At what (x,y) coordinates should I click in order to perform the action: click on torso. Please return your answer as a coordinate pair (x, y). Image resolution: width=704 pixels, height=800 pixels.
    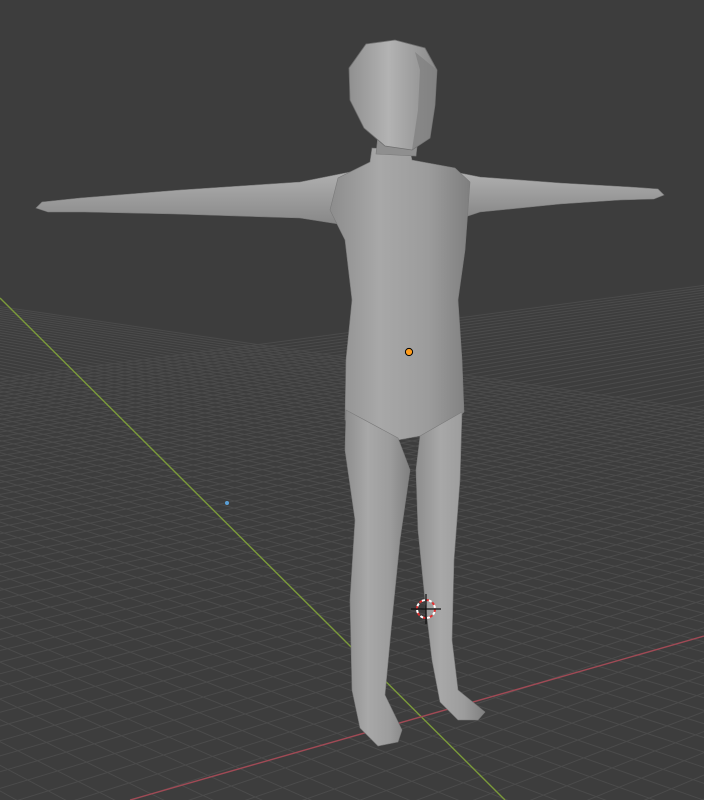
    Looking at the image, I should click on (400, 294).